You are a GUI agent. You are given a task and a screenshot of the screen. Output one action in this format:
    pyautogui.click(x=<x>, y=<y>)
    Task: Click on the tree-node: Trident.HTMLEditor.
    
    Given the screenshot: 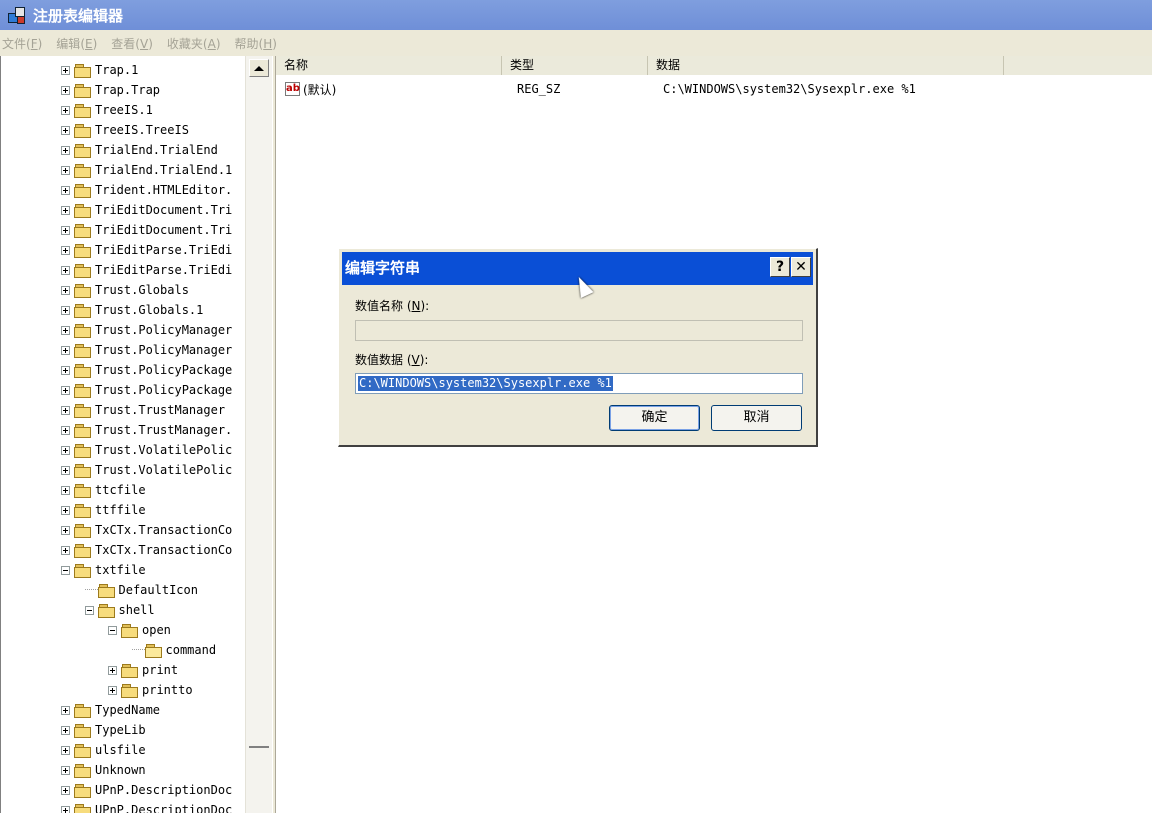 What is the action you would take?
    pyautogui.click(x=146, y=190)
    